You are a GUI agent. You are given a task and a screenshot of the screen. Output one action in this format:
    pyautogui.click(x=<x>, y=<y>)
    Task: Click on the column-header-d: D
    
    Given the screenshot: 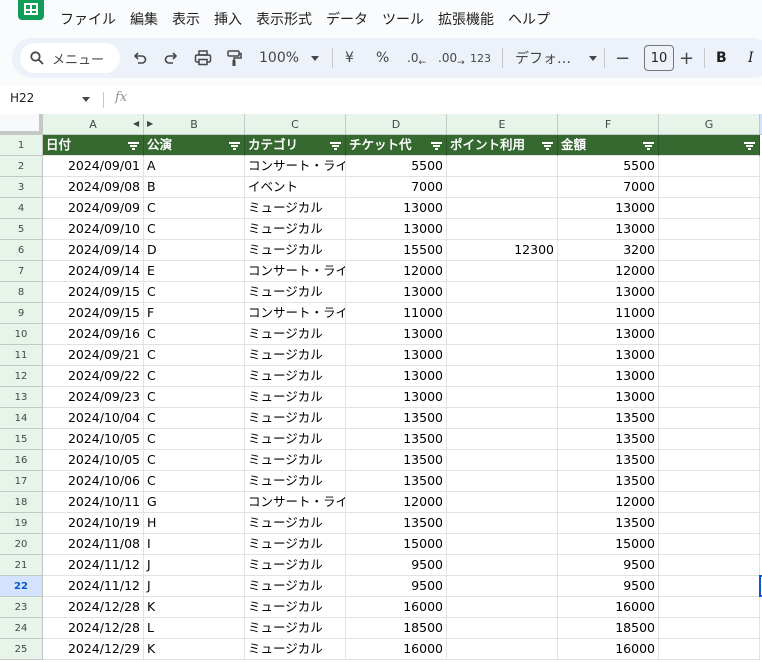 What is the action you would take?
    pyautogui.click(x=396, y=124)
    